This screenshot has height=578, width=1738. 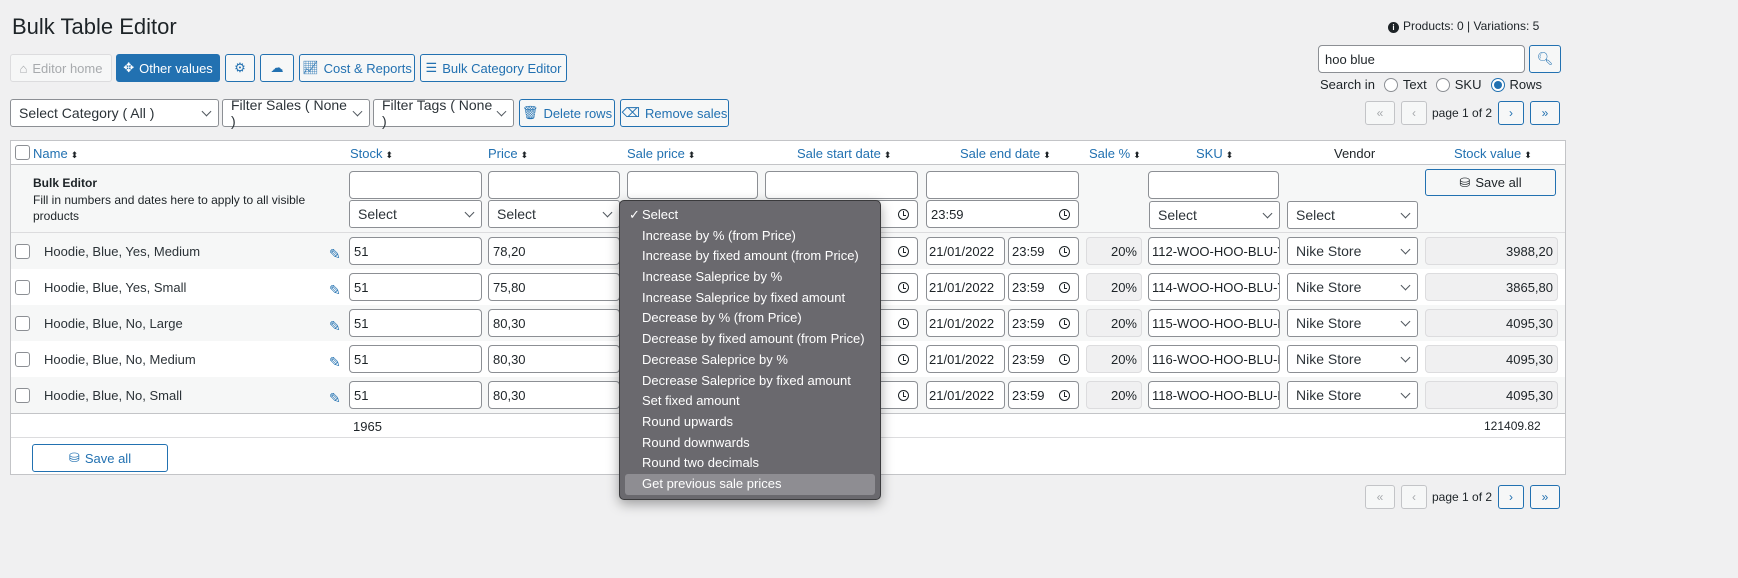 What do you see at coordinates (1421, 59) in the screenshot?
I see `search-input: hoo blue` at bounding box center [1421, 59].